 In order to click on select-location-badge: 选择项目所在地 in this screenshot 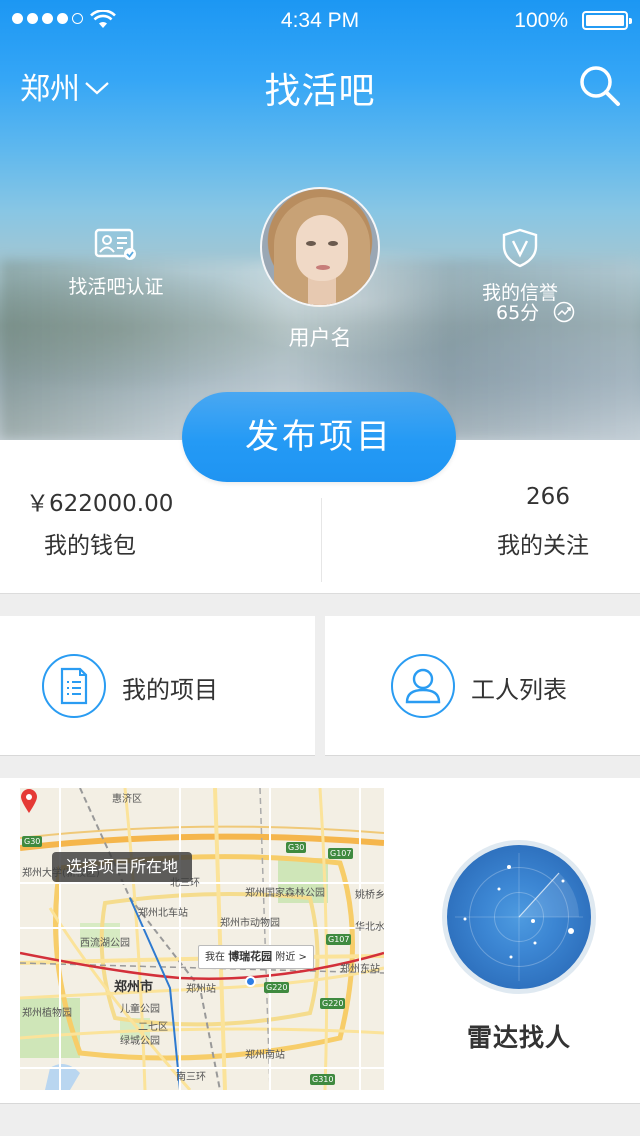, I will do `click(122, 867)`.